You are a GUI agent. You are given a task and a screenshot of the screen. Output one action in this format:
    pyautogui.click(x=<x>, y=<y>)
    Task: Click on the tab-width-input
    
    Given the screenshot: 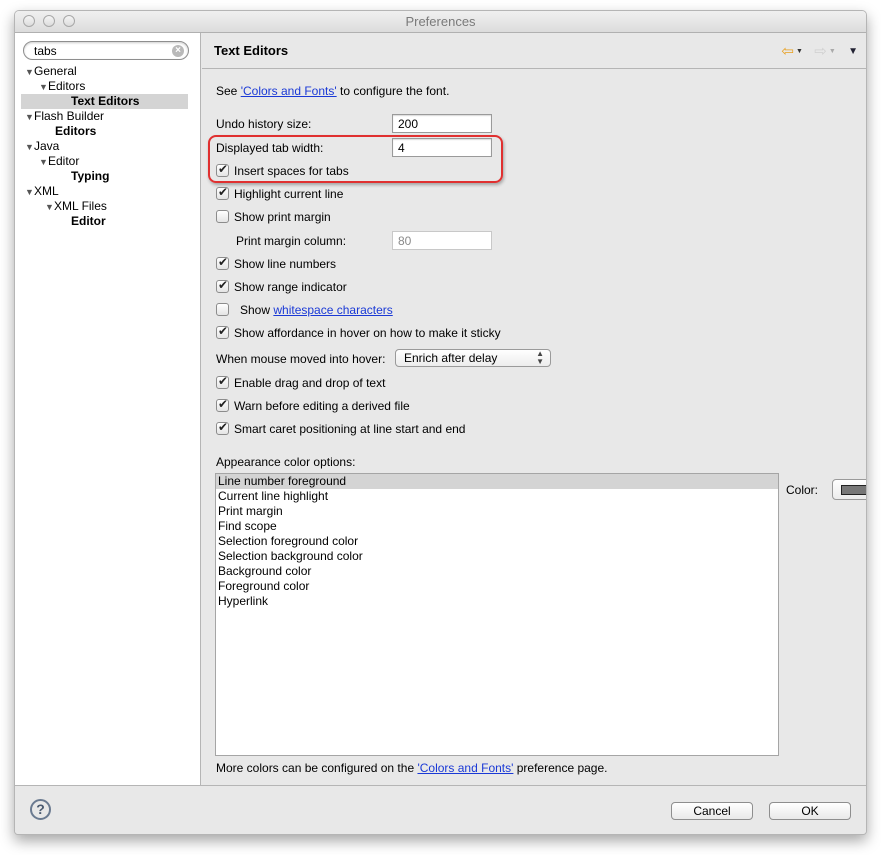 What is the action you would take?
    pyautogui.click(x=442, y=147)
    